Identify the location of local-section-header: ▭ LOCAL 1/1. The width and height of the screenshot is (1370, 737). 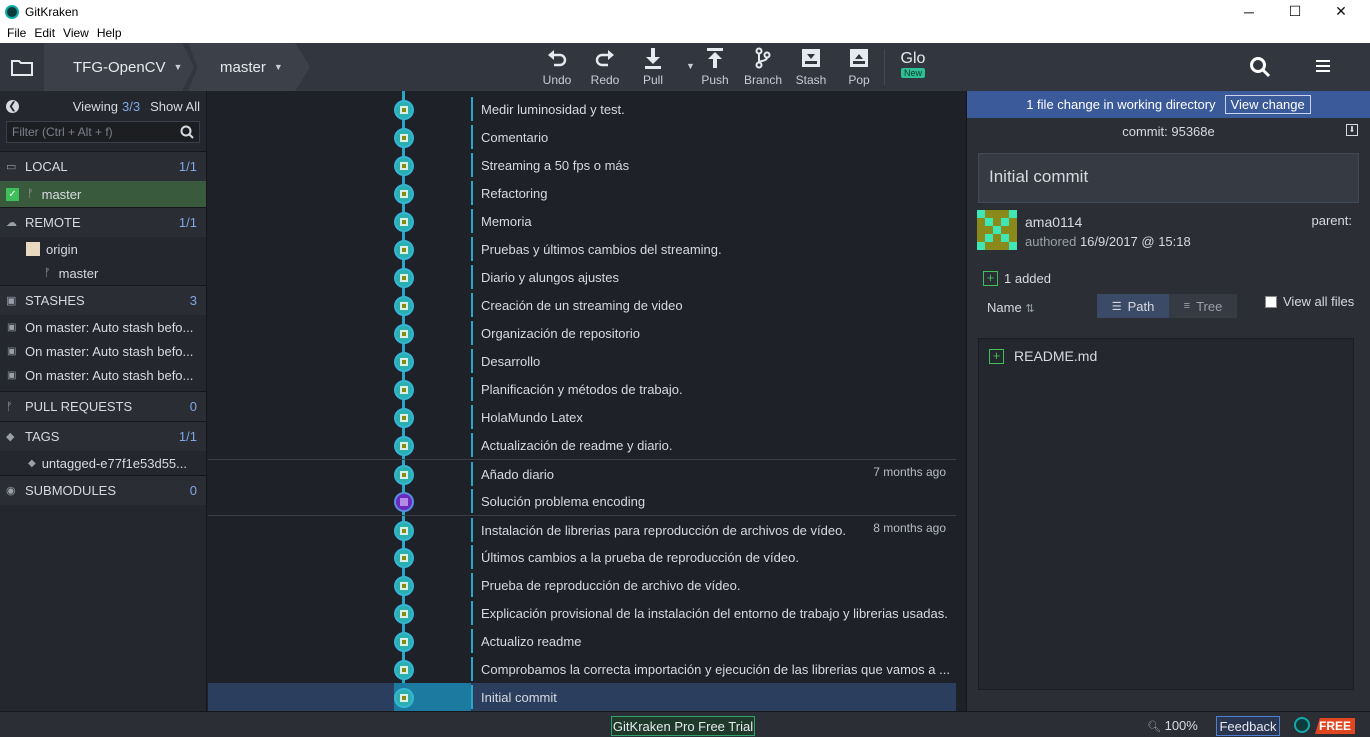
(103, 166).